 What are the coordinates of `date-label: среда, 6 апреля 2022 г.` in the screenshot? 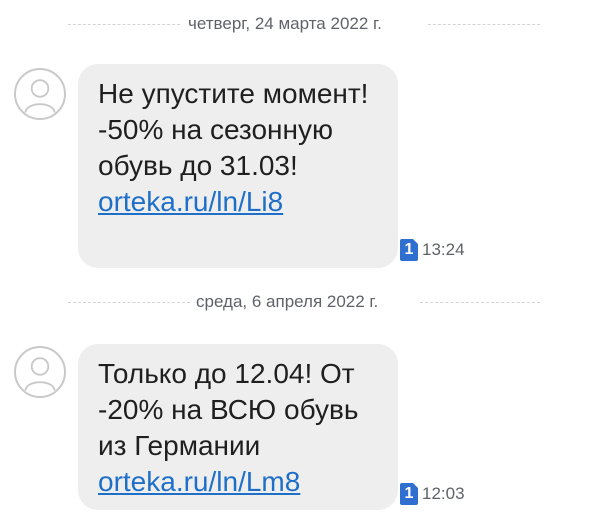 It's located at (287, 301).